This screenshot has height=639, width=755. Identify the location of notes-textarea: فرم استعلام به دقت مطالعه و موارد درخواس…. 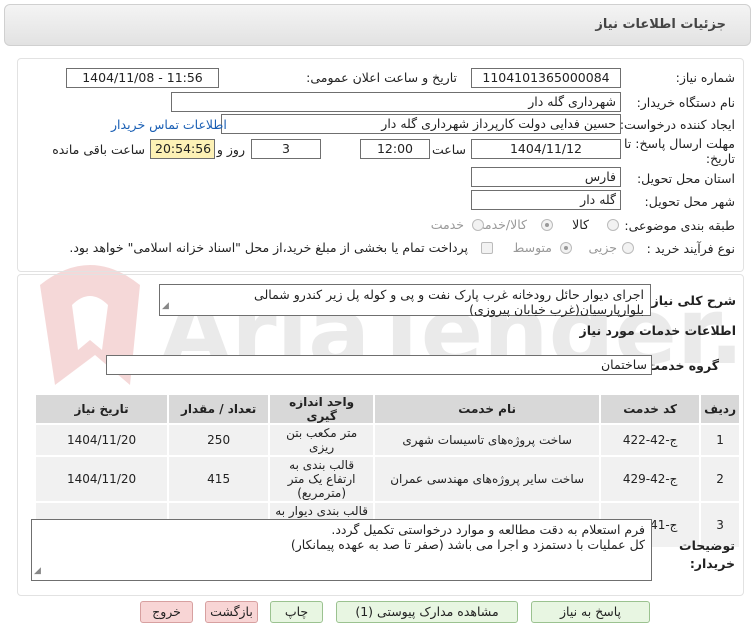
(341, 550).